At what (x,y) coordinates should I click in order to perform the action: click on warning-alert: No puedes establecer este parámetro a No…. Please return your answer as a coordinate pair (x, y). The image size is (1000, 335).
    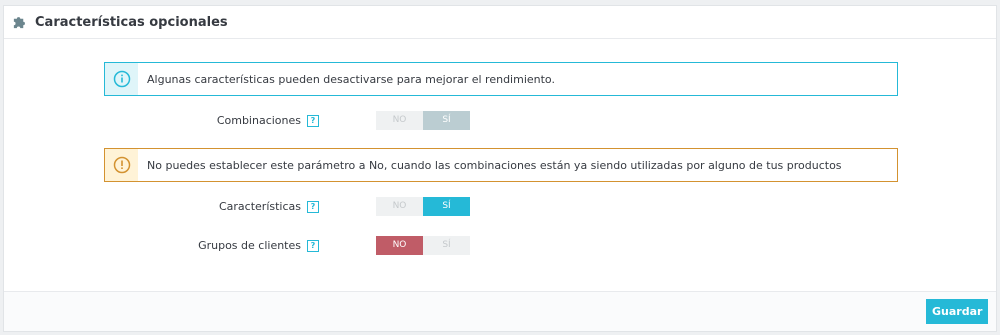
    Looking at the image, I should click on (501, 165).